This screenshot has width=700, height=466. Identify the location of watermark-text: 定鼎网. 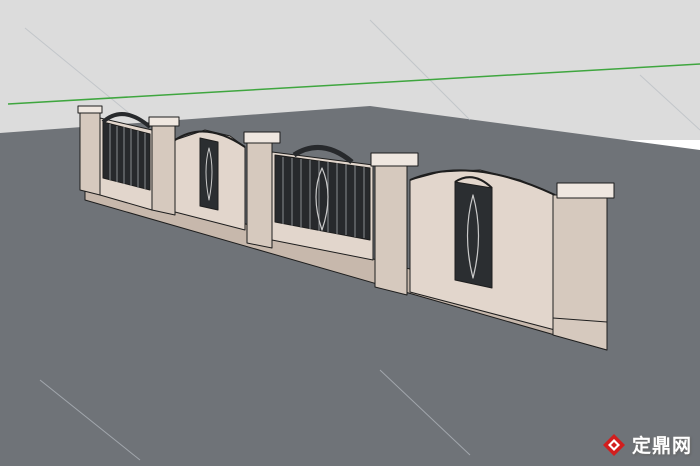
(661, 446).